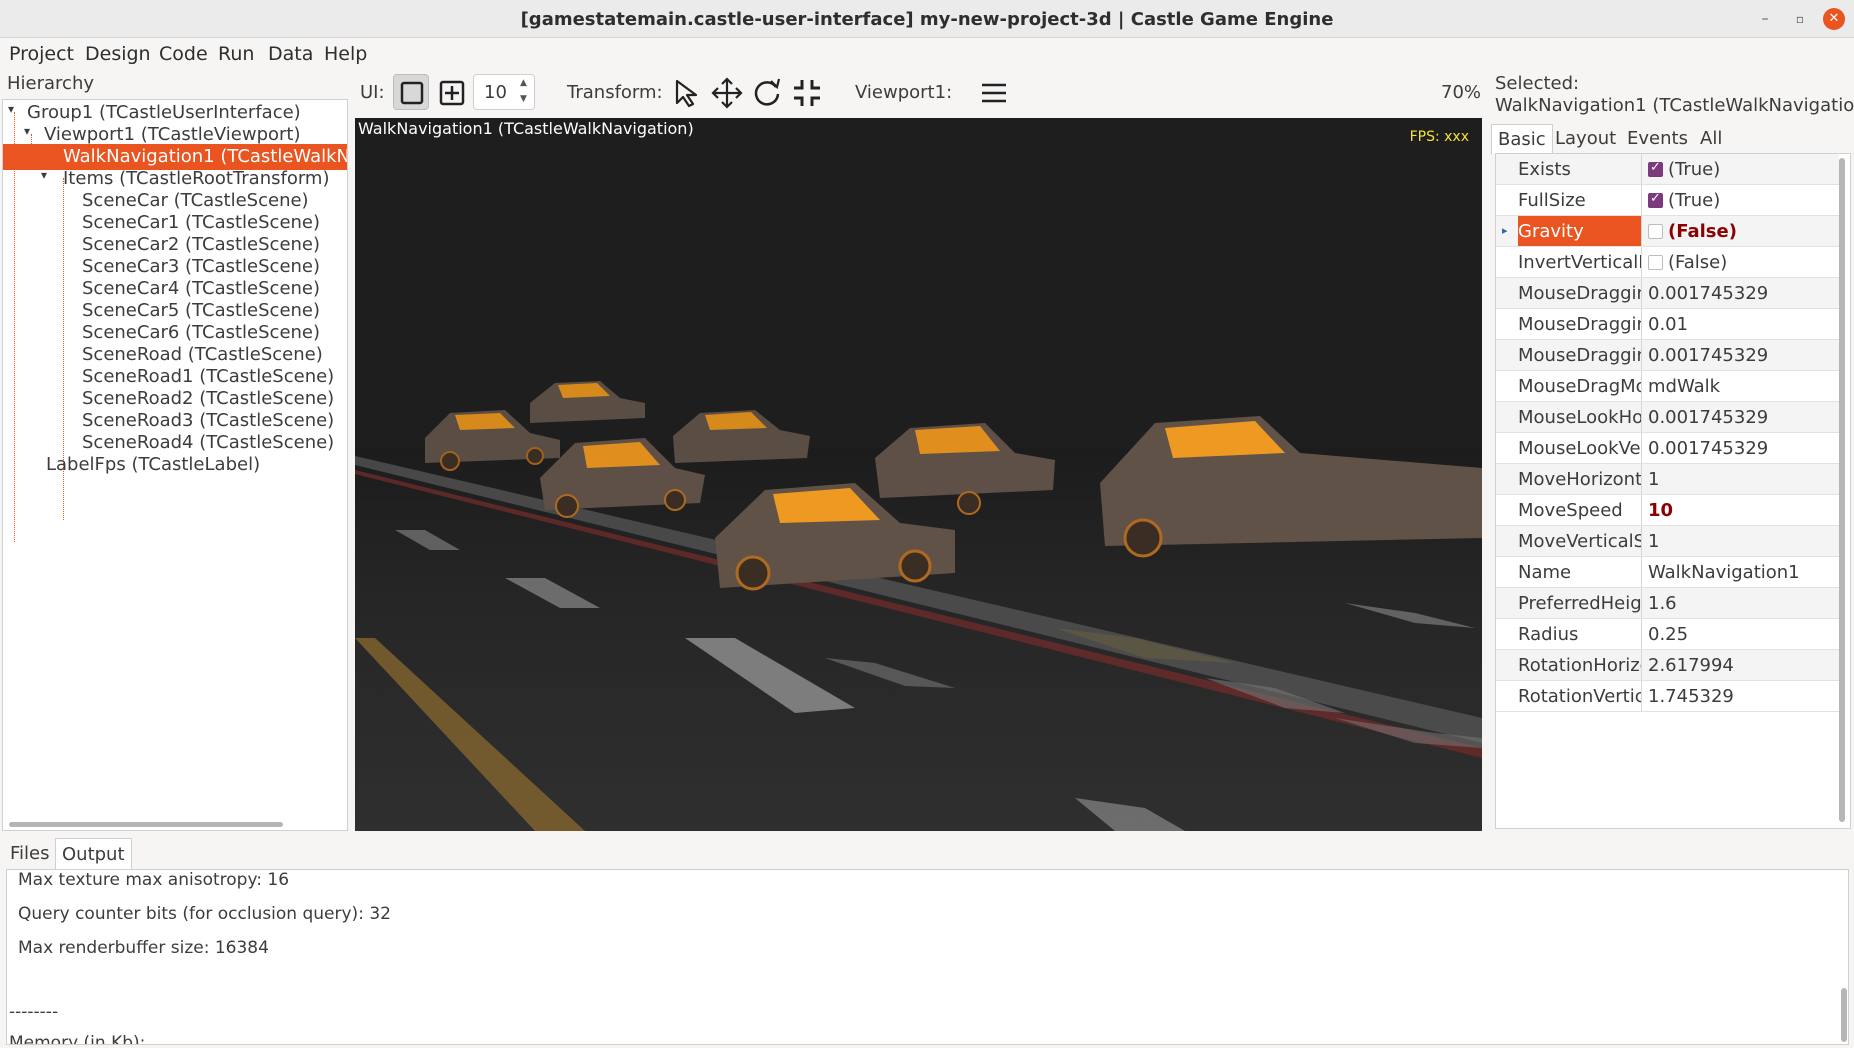 This screenshot has height=1048, width=1854. What do you see at coordinates (290, 54) in the screenshot?
I see `menu-data: Data` at bounding box center [290, 54].